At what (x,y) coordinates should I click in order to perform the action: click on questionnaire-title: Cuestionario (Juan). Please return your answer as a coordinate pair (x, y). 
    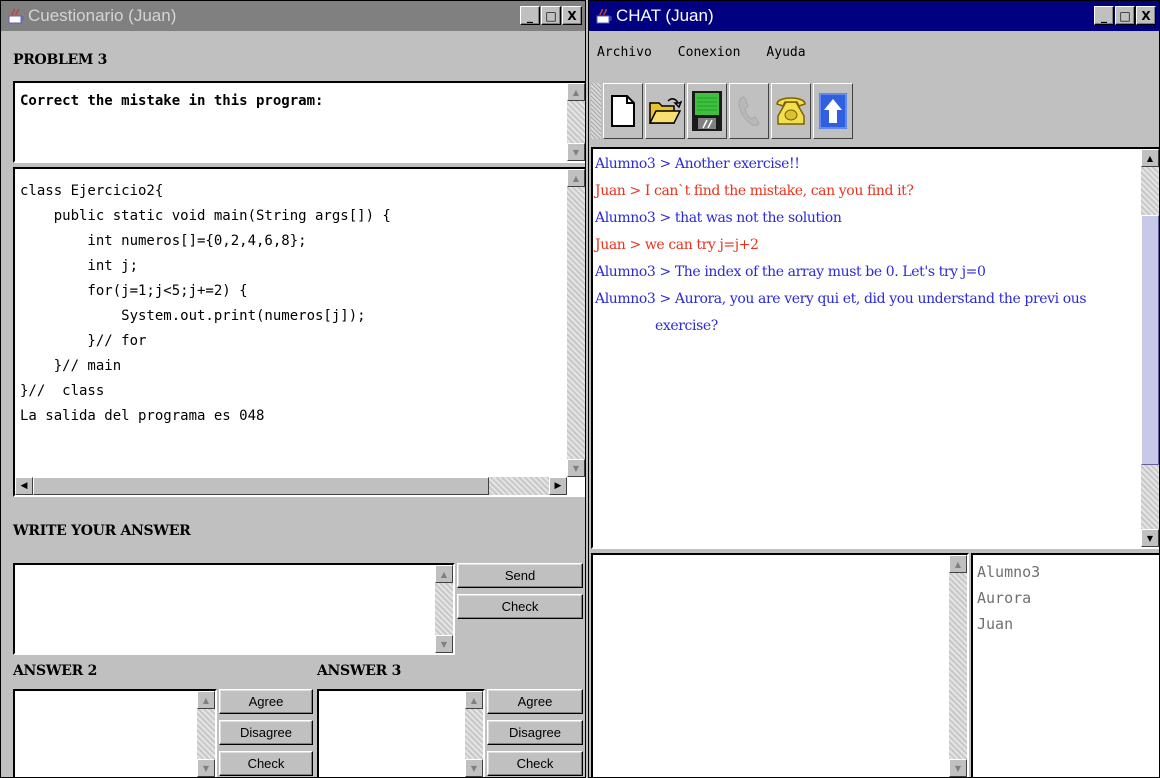
    Looking at the image, I should click on (102, 15).